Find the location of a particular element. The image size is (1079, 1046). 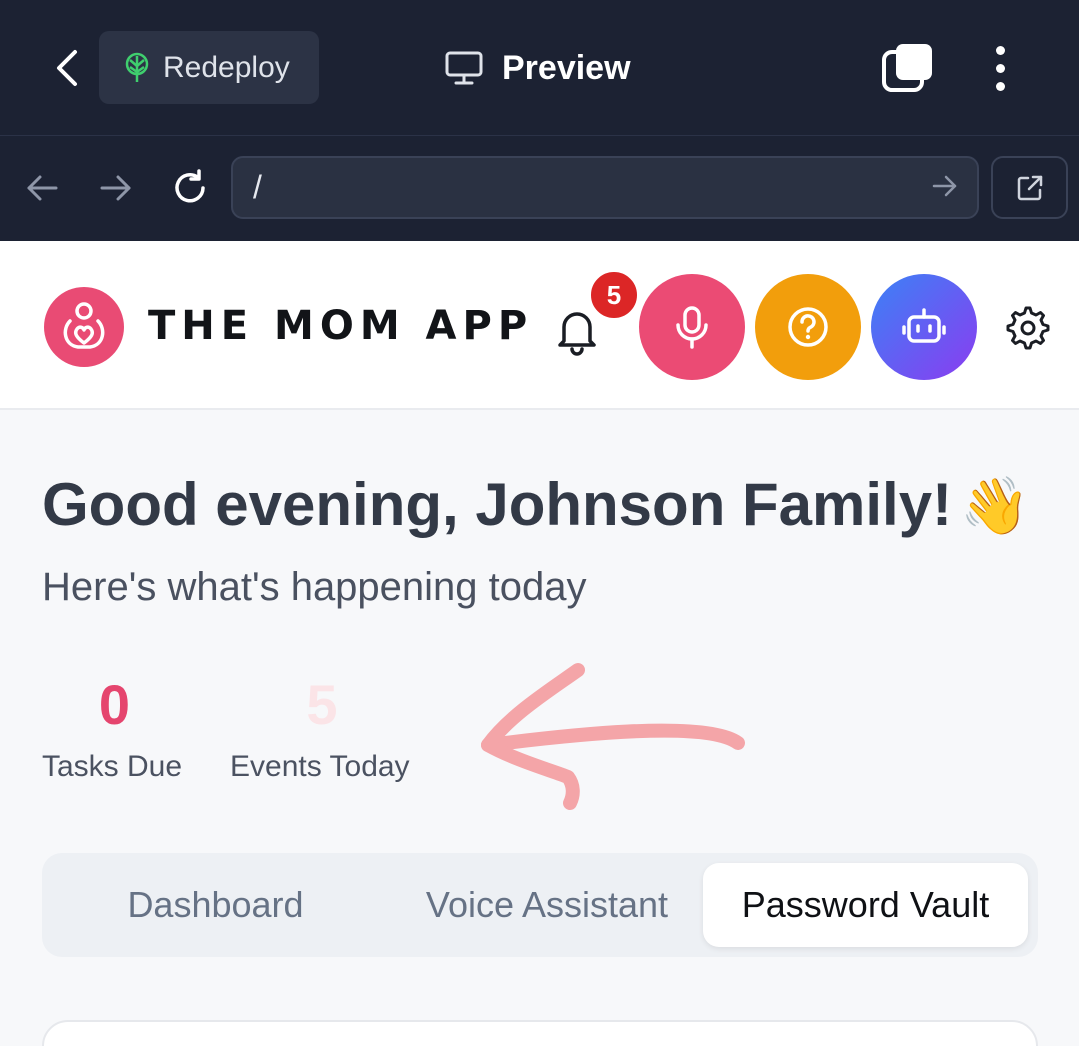

assistant-bot-button is located at coordinates (924, 327).